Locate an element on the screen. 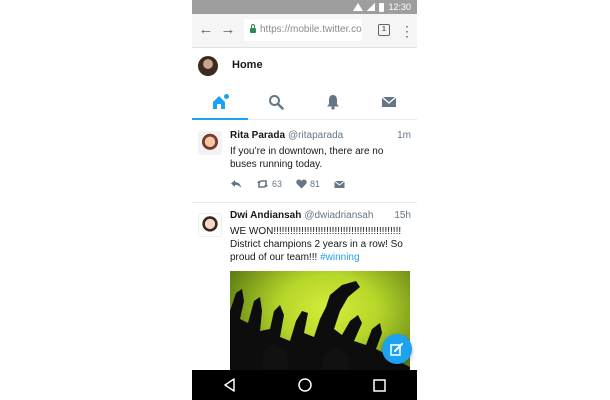 This screenshot has height=400, width=610. system-nav-bar is located at coordinates (304, 385).